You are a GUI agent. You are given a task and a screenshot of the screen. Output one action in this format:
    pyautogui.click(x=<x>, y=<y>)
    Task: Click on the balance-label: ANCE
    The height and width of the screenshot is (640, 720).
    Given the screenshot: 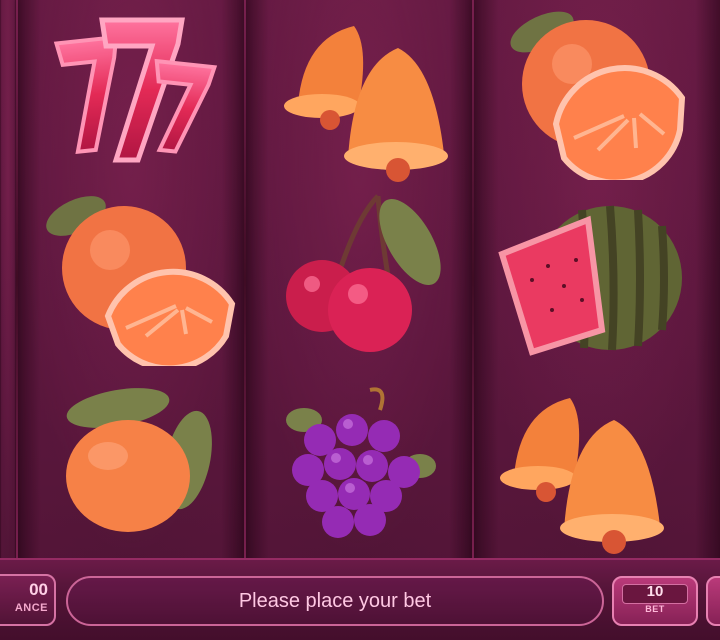 What is the action you would take?
    pyautogui.click(x=31, y=608)
    